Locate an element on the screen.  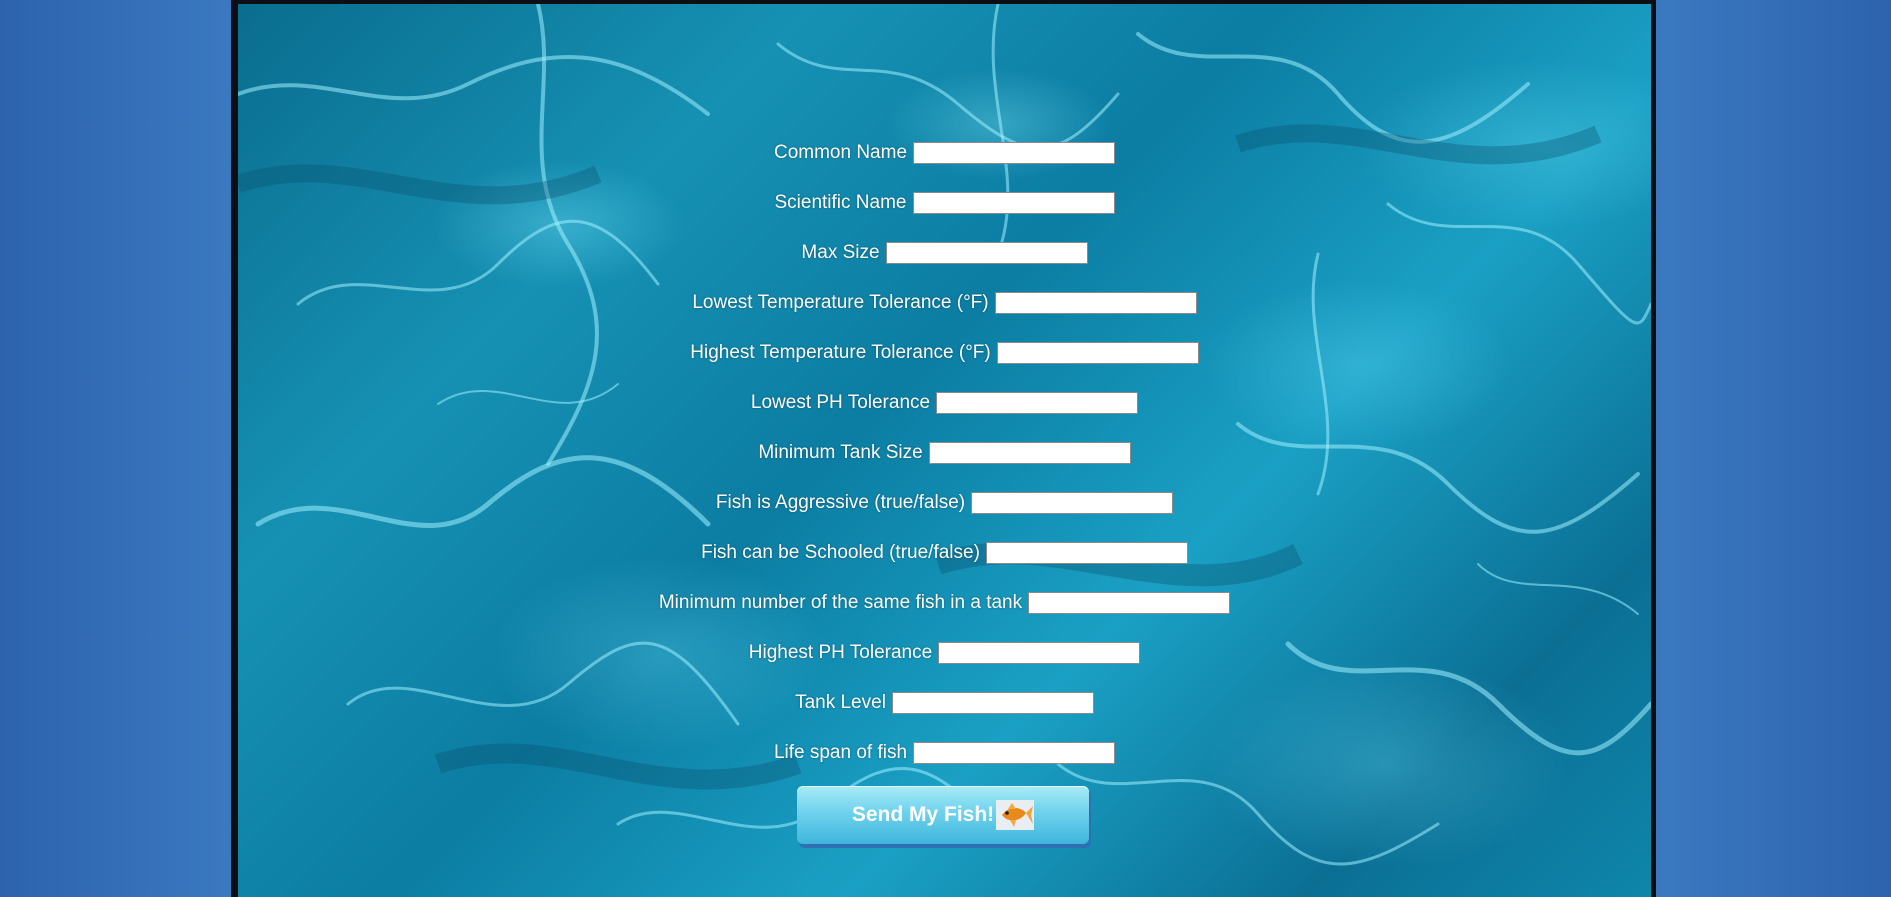
form-row-aggressive: Fish is Aggressive (true/false) is located at coordinates (944, 503).